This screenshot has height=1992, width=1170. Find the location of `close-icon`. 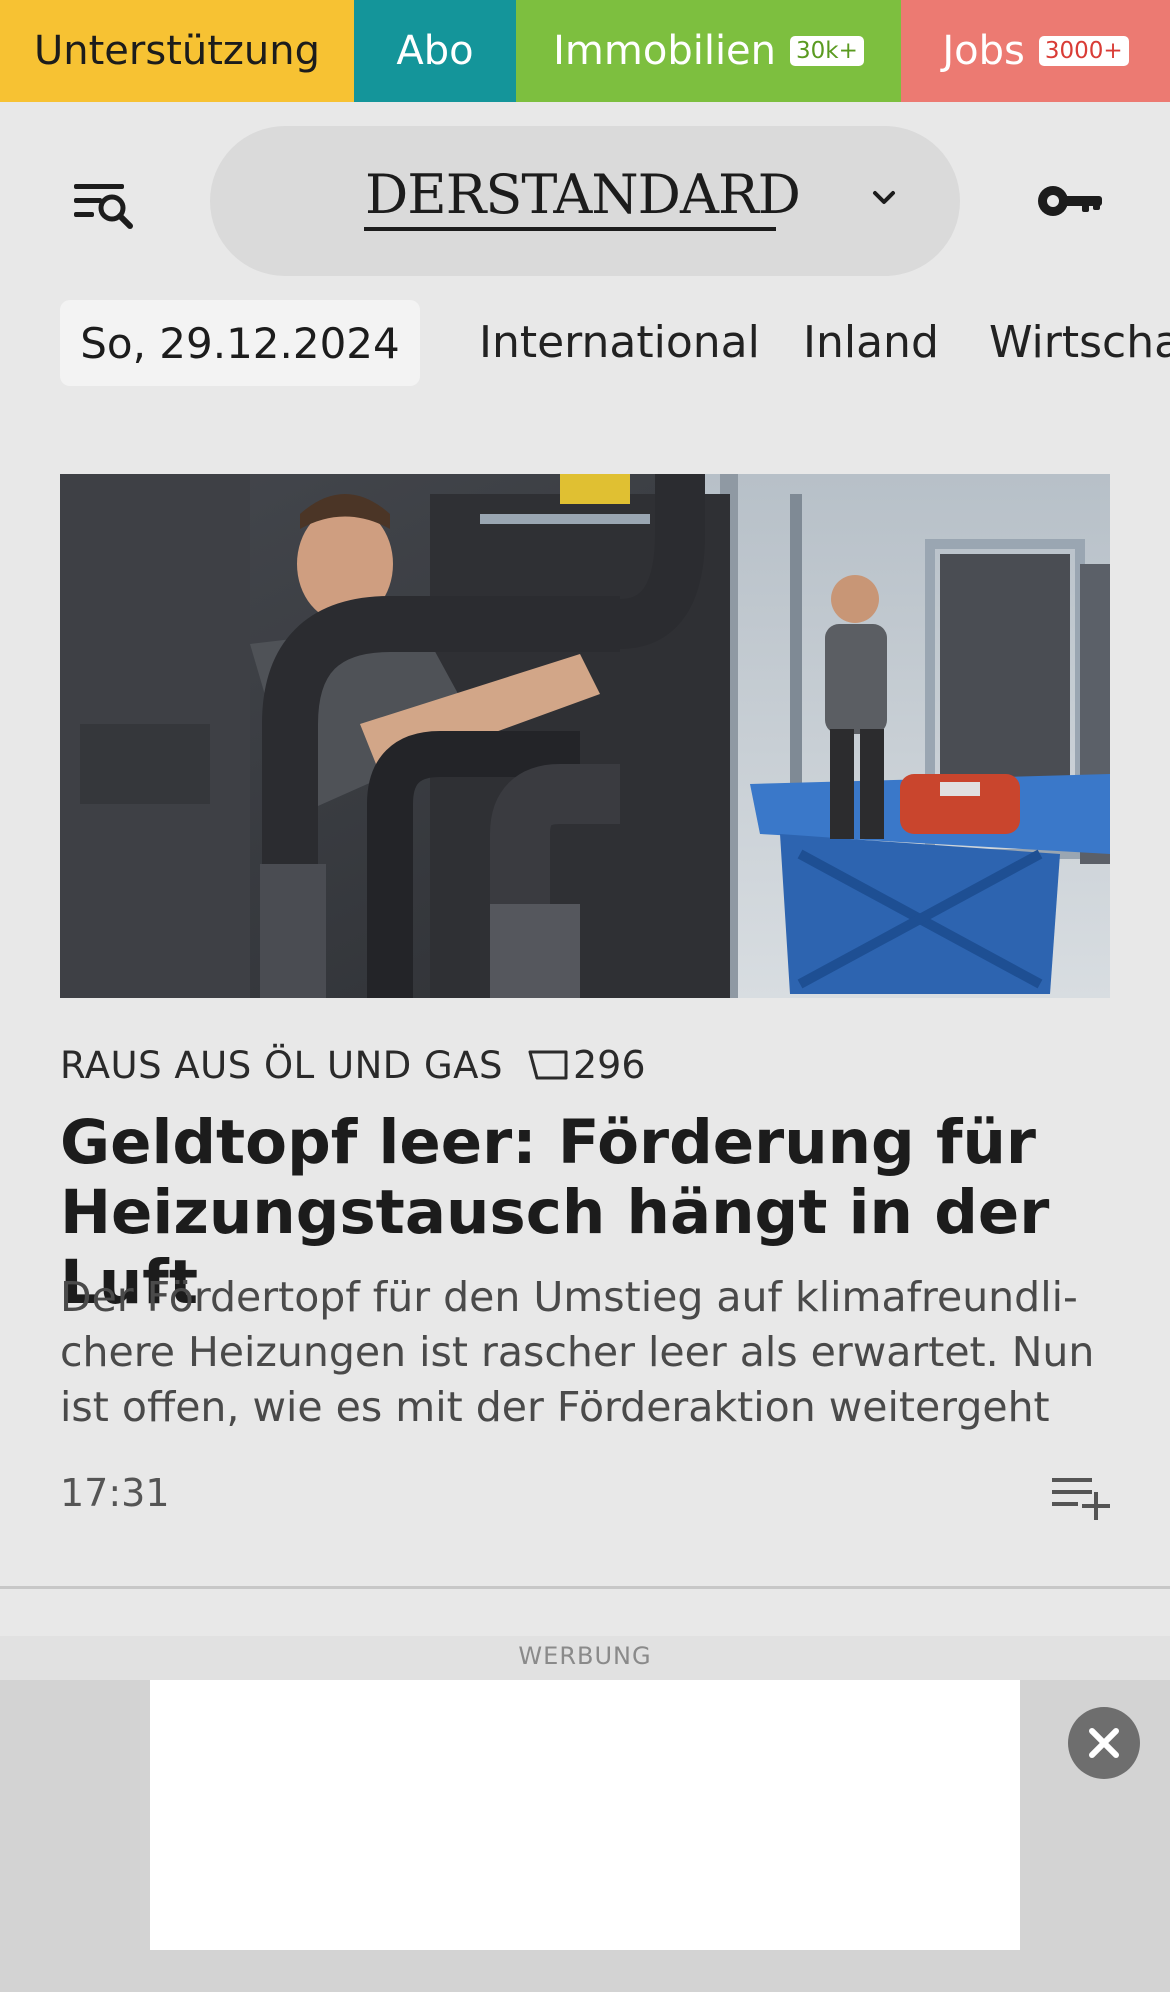

close-icon is located at coordinates (1104, 1743).